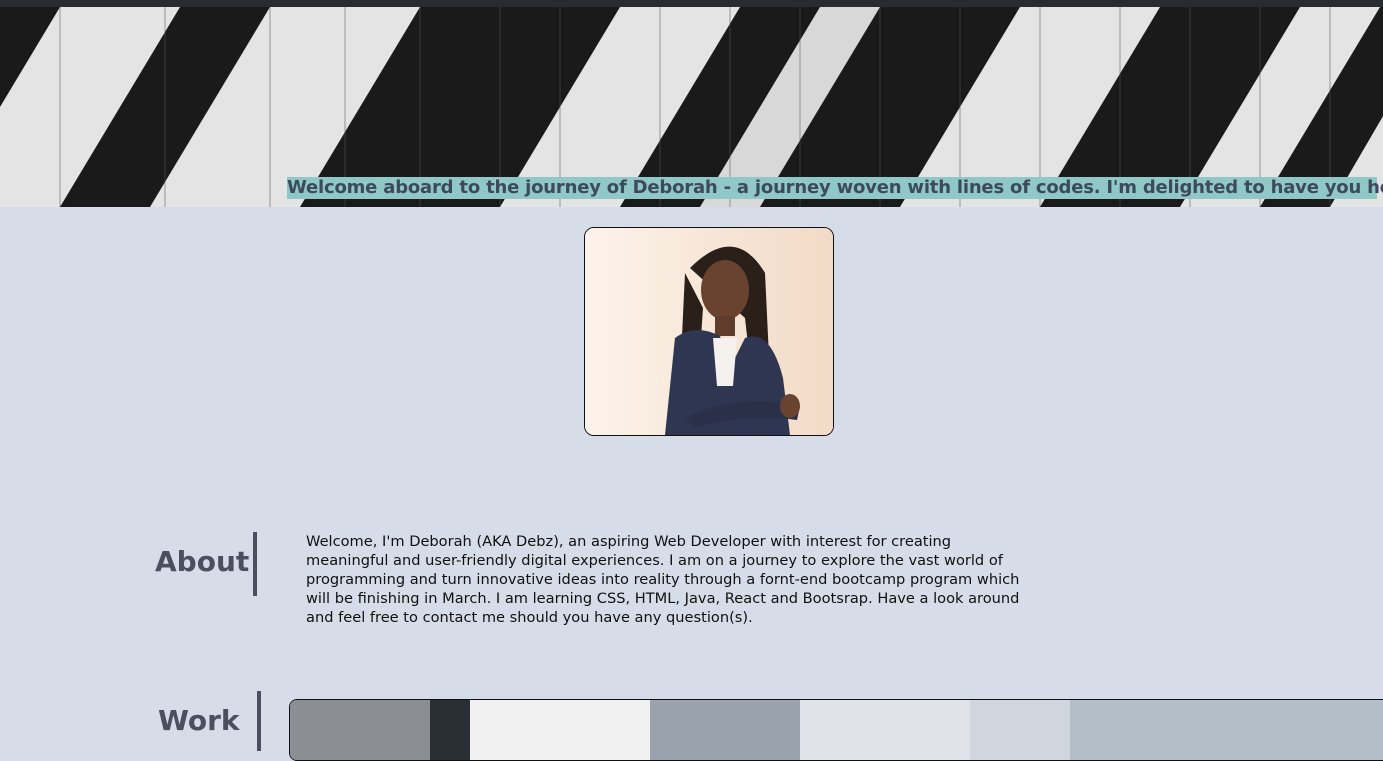 Image resolution: width=1383 pixels, height=761 pixels. Describe the element at coordinates (199, 720) in the screenshot. I see `work-heading: Work` at that location.